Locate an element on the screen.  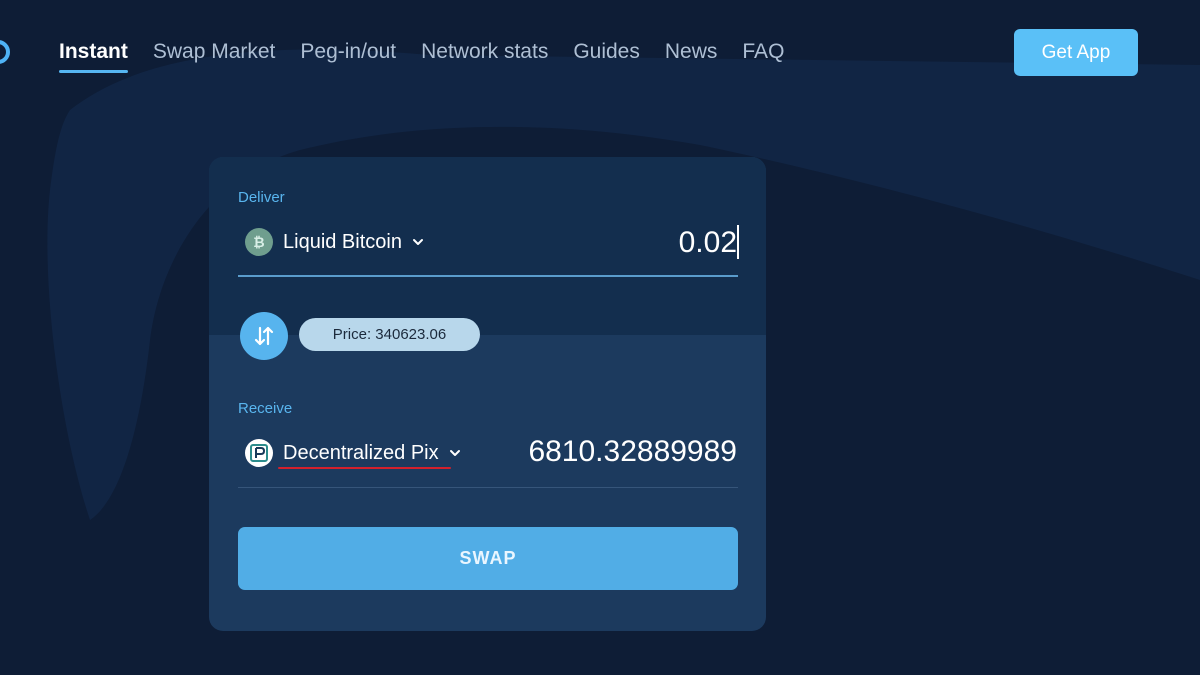
receive-asset-select: Decentralized Pix is located at coordinates (353, 453).